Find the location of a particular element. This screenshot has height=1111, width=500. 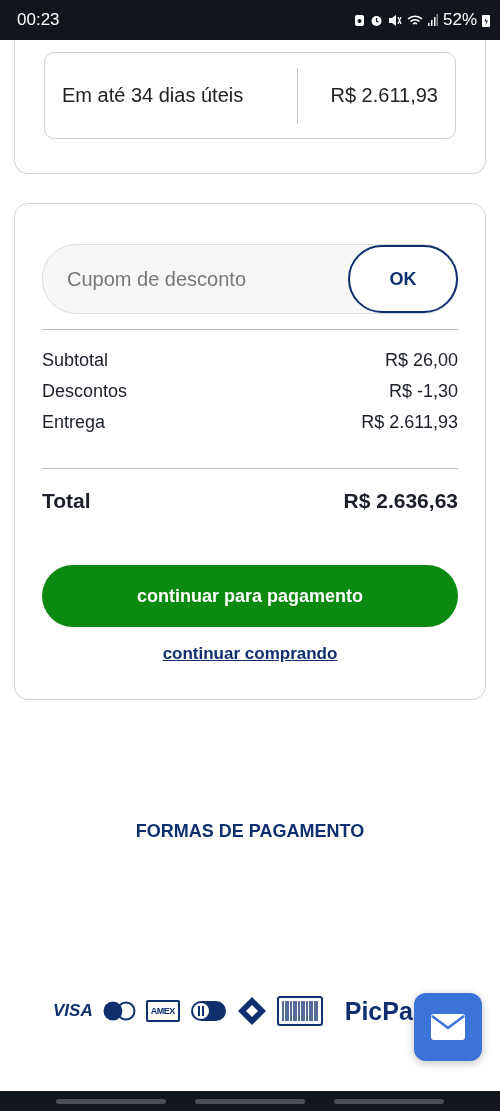

battery-icon is located at coordinates (486, 20).